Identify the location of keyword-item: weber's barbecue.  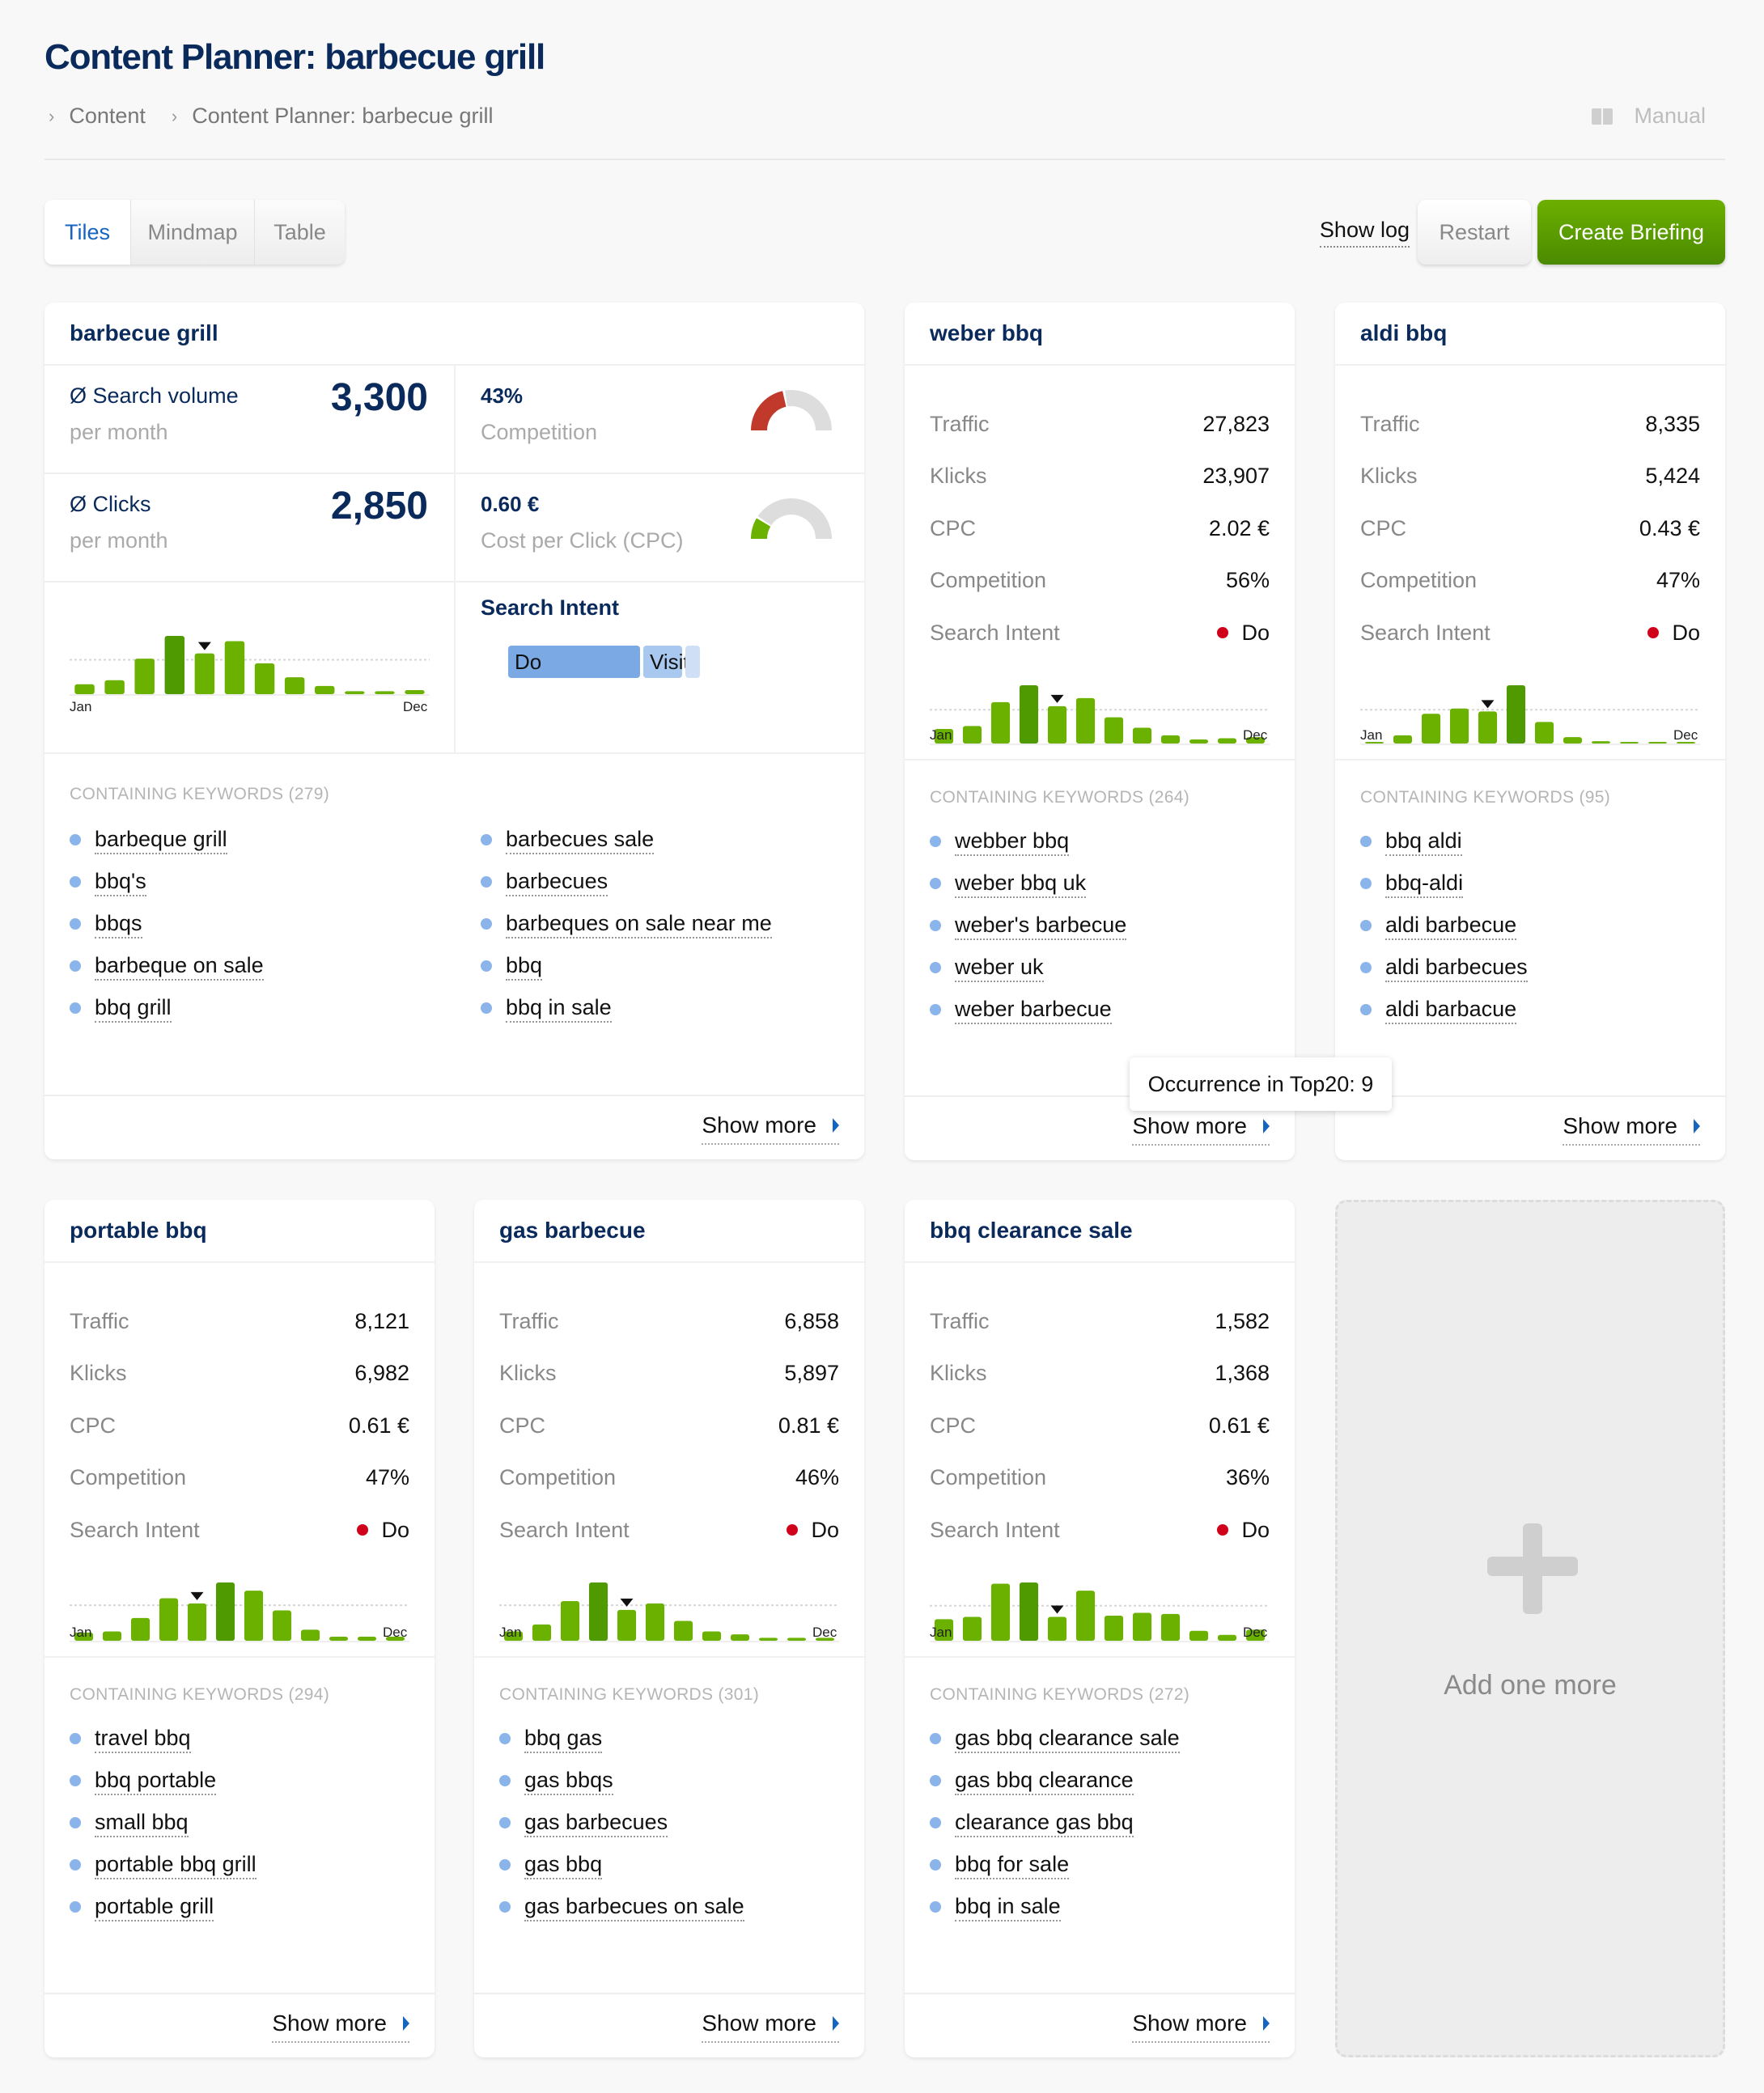
(1028, 926).